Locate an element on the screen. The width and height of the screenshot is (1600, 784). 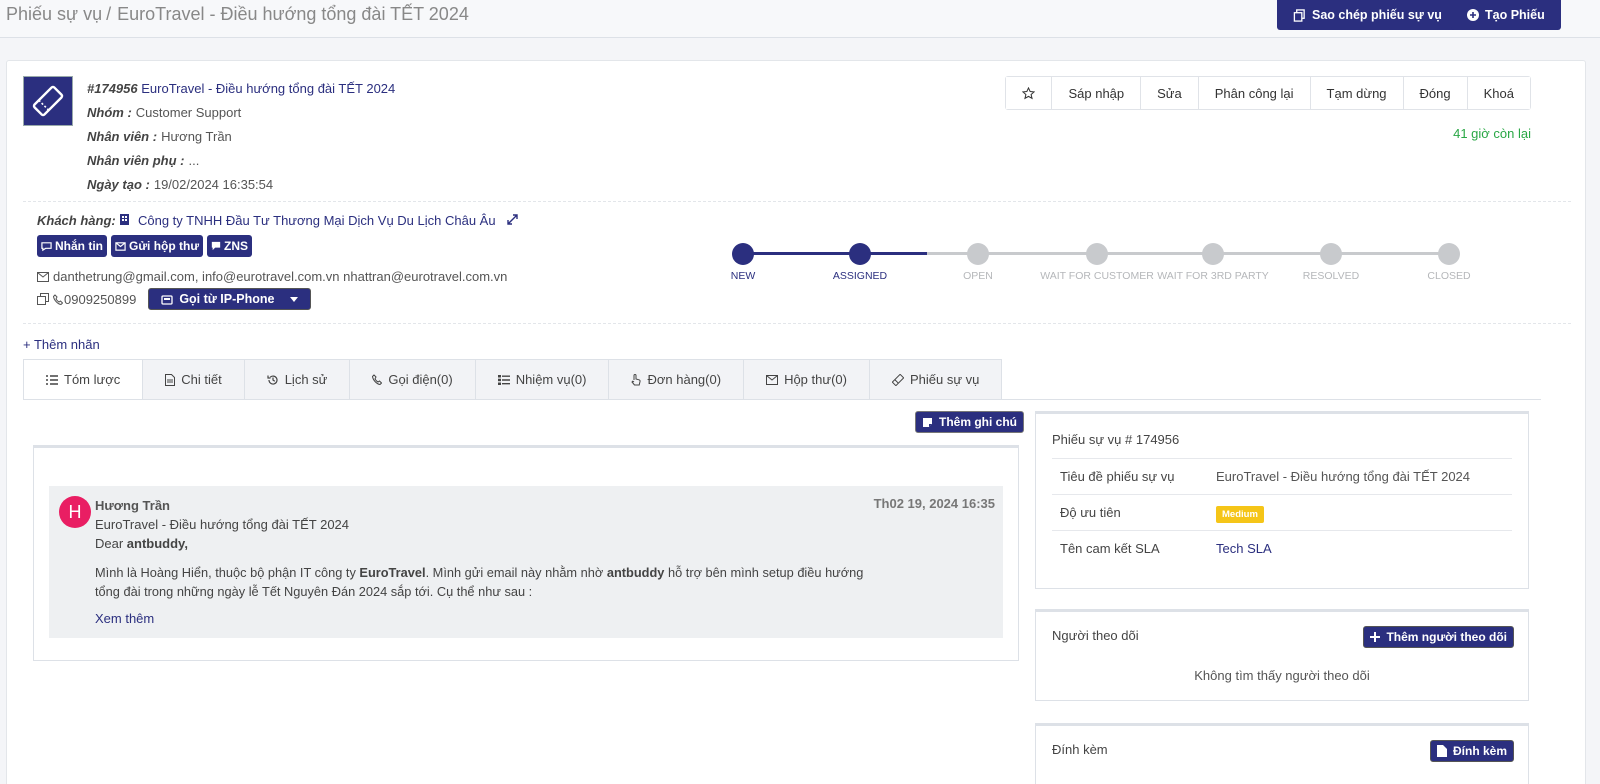
tab-tasks: Nhiệm vụ(0) is located at coordinates (542, 379).